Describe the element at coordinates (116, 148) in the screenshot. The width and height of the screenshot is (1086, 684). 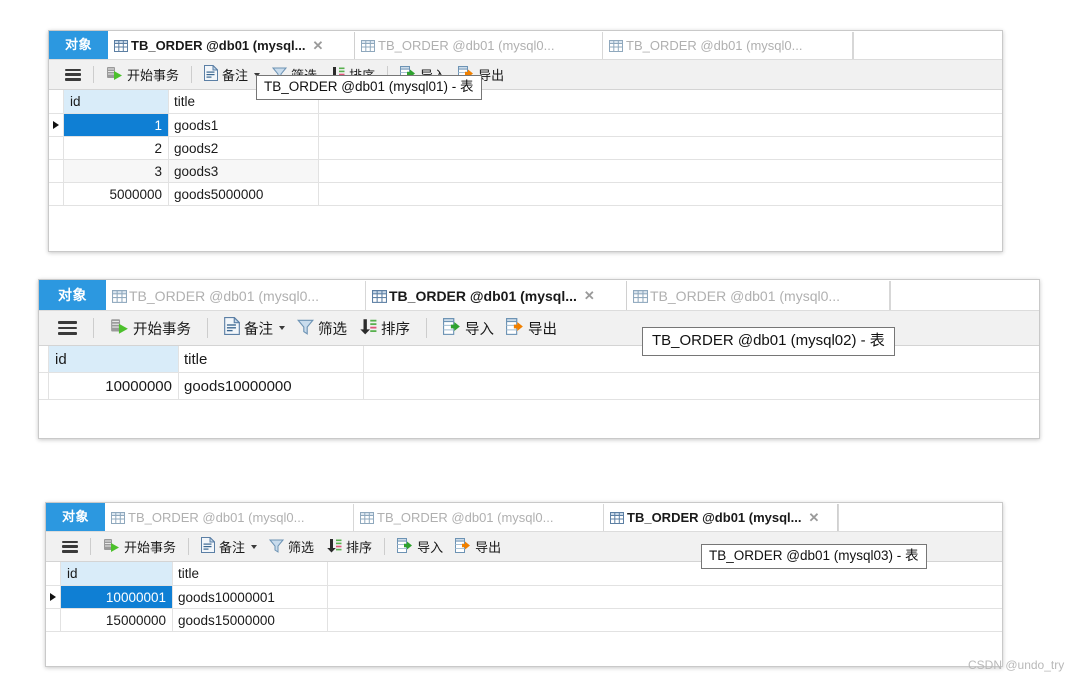
I see `cell-id: 2` at that location.